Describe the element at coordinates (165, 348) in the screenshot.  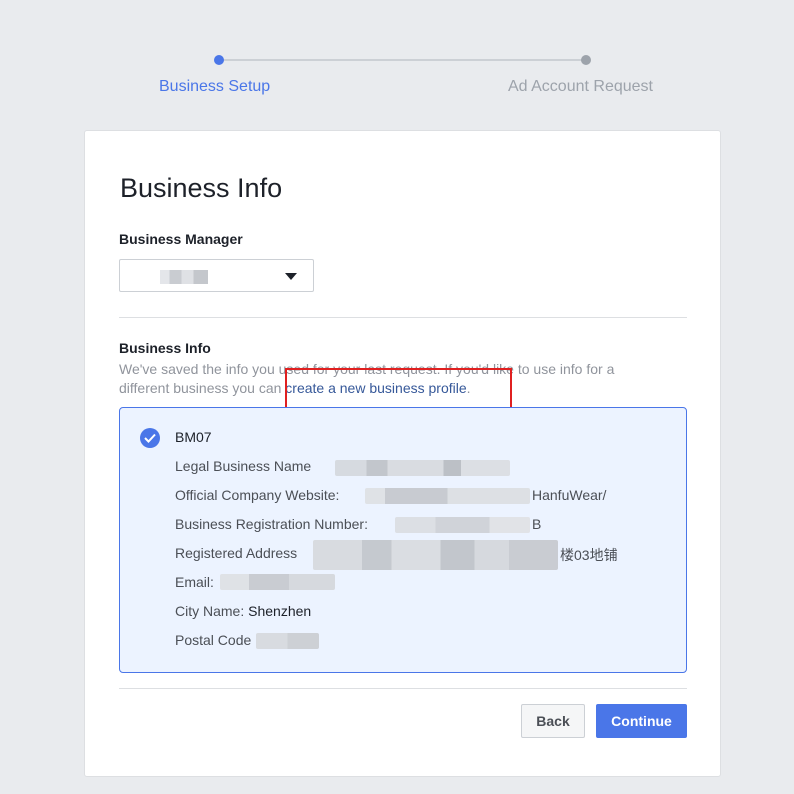
I see `business-info-label: Business Info` at that location.